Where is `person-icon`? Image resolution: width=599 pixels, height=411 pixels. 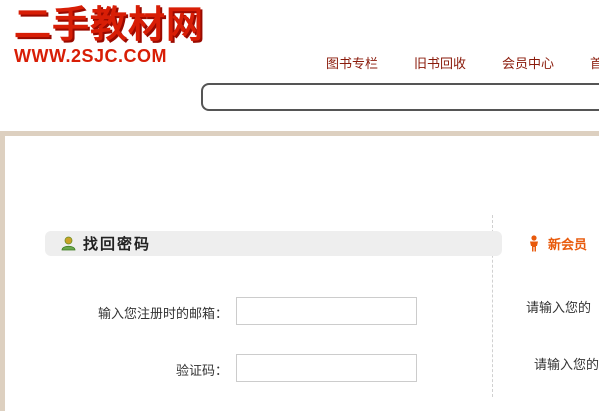
person-icon is located at coordinates (534, 243).